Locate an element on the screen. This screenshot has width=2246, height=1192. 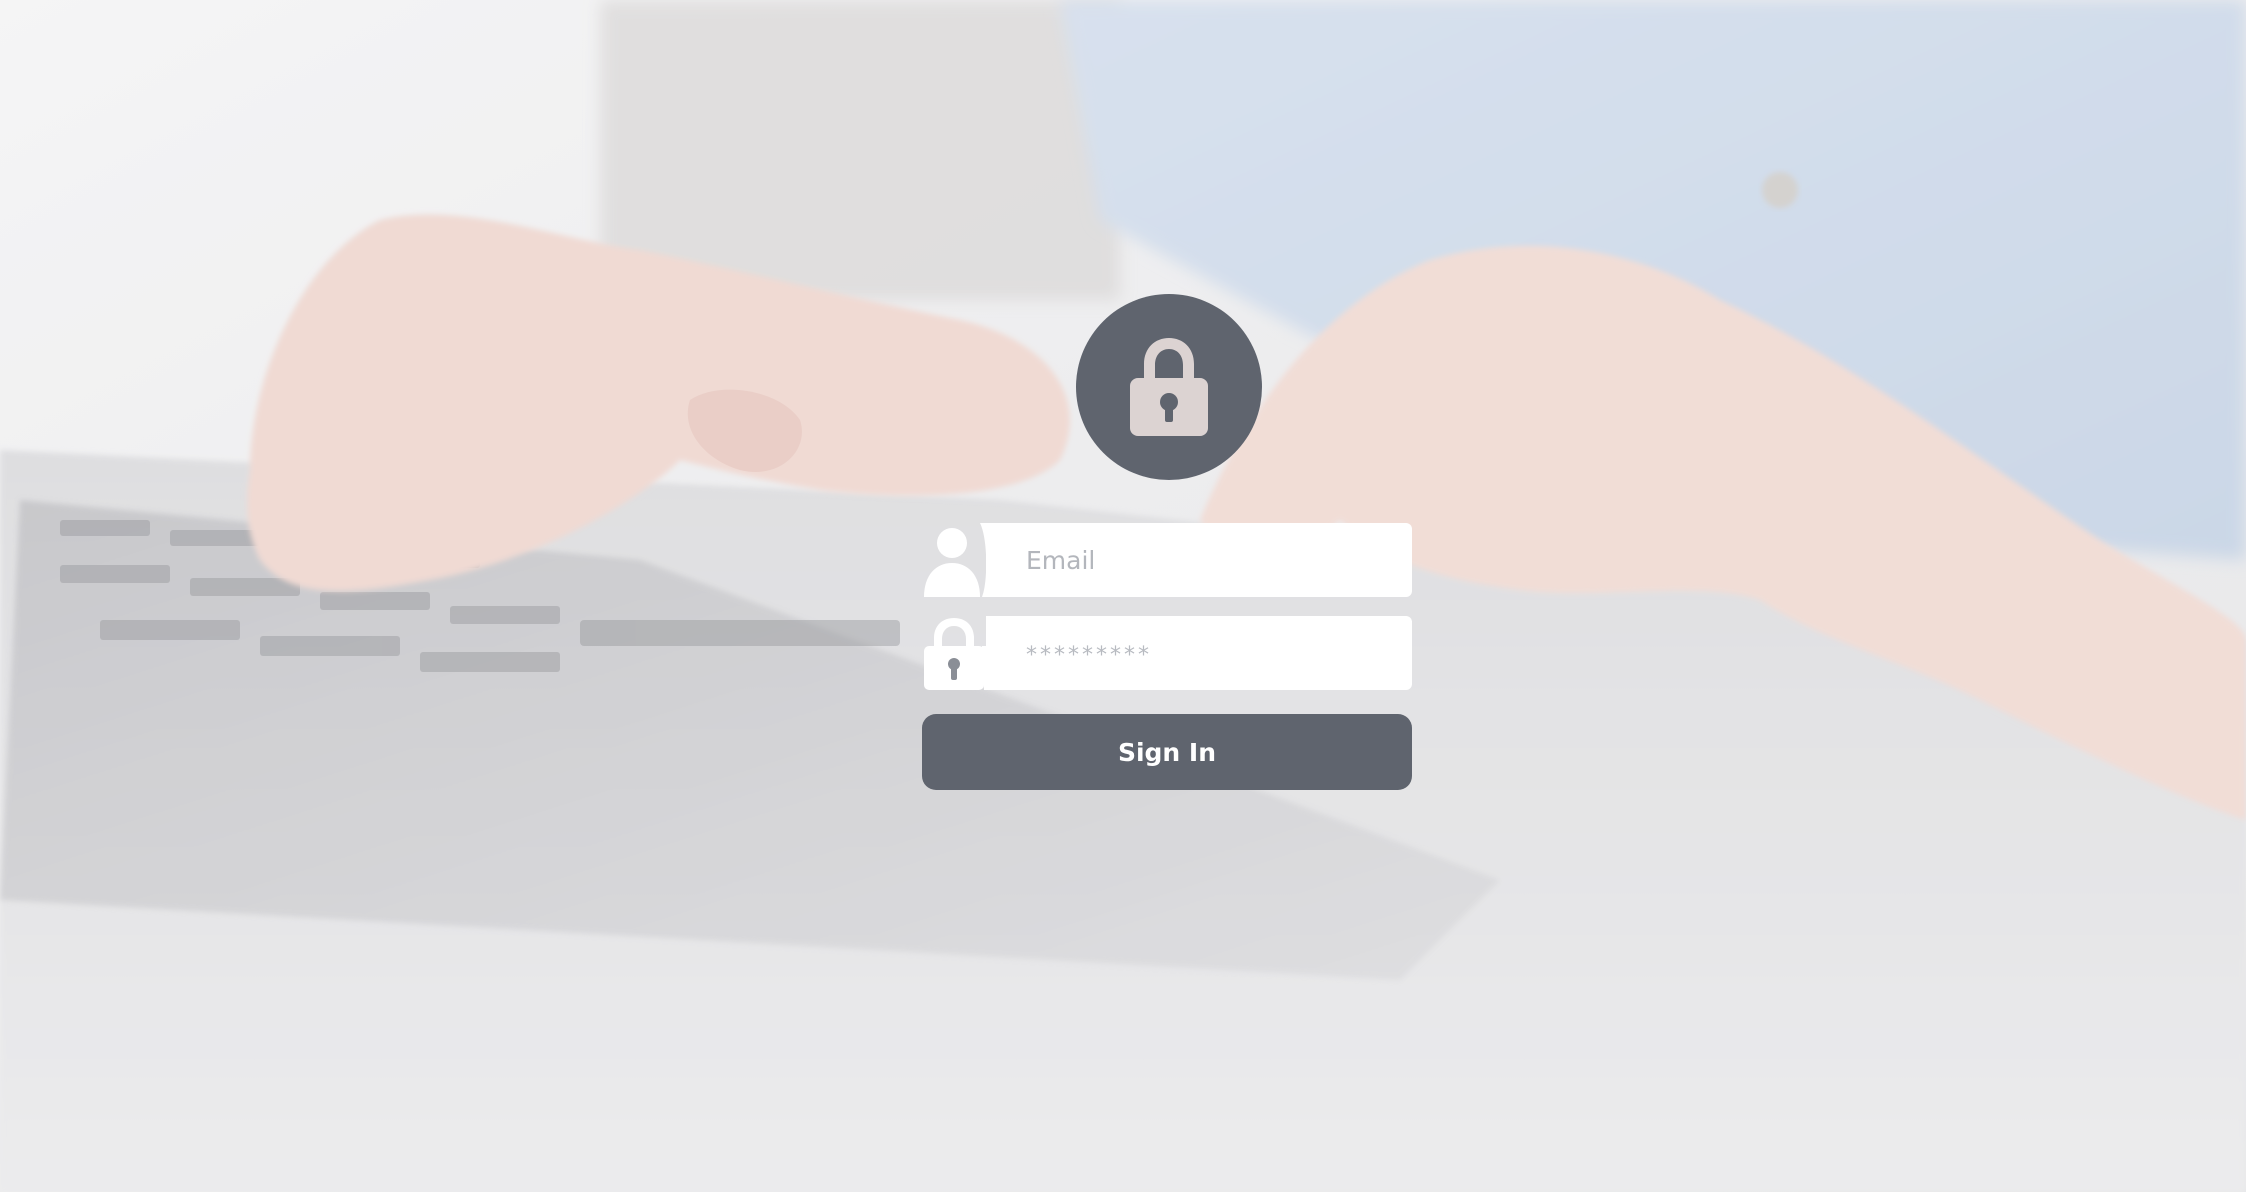
email-field is located at coordinates (1199, 560).